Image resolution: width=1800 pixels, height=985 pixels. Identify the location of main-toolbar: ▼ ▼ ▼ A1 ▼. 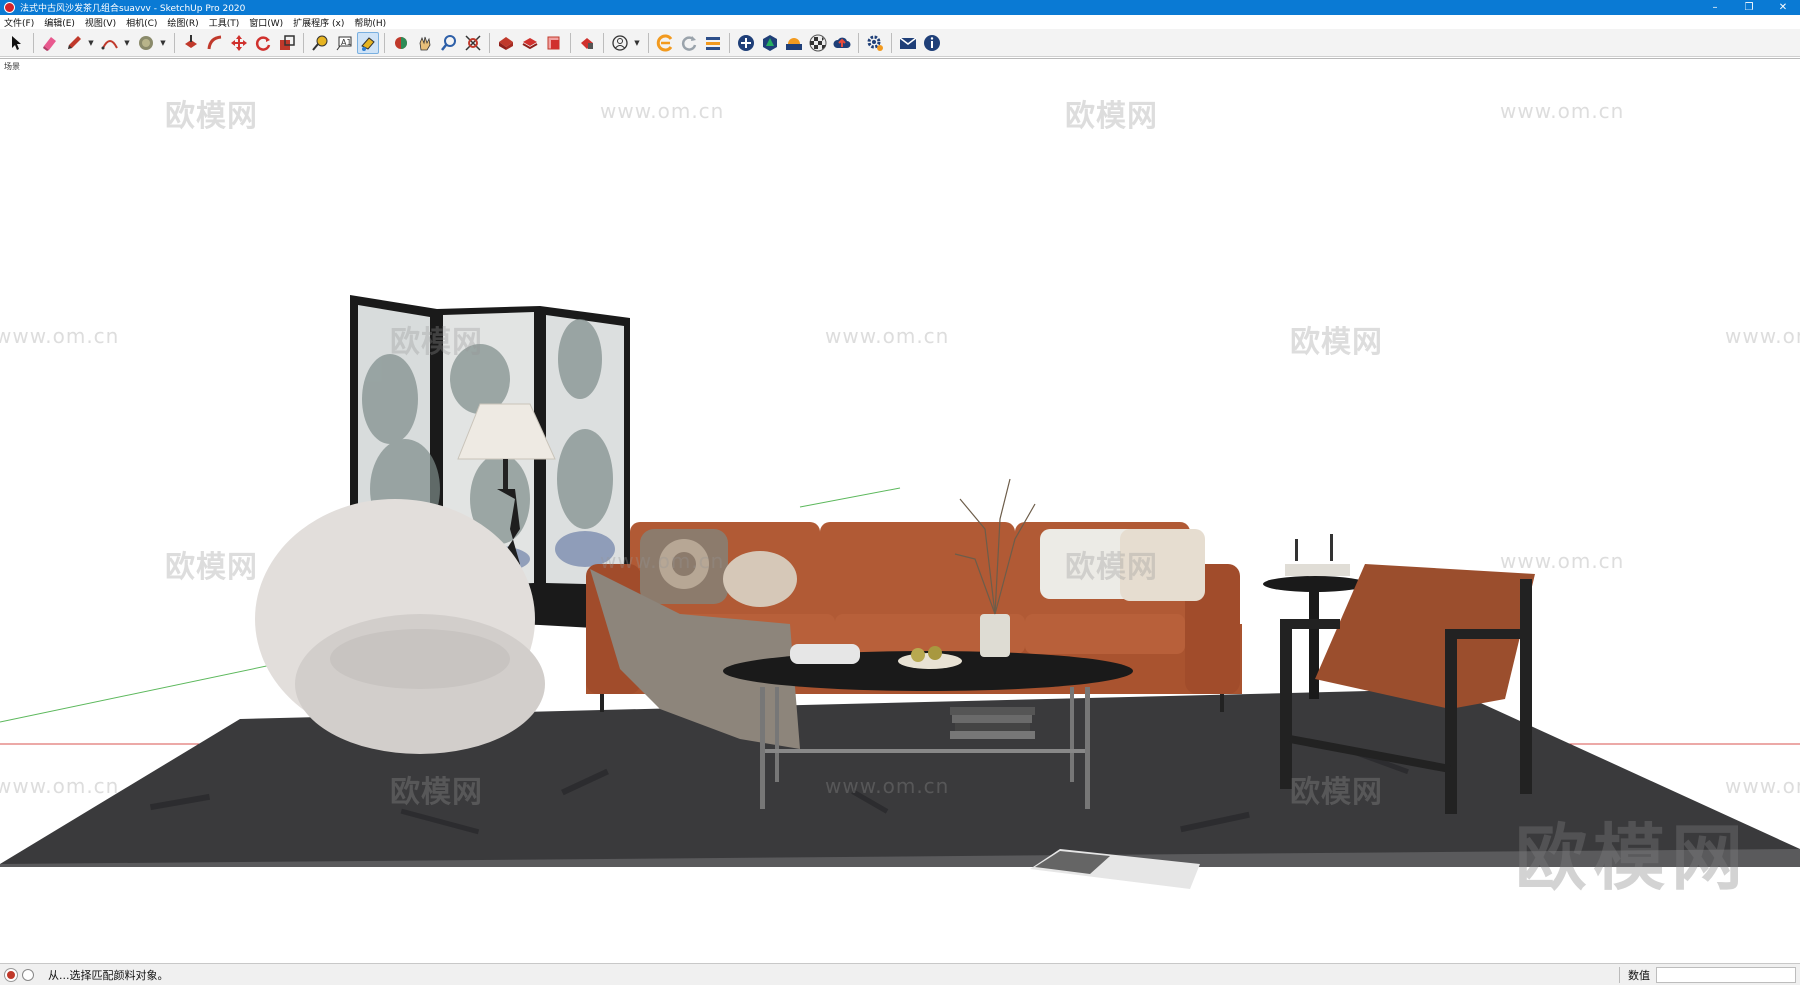
(900, 43).